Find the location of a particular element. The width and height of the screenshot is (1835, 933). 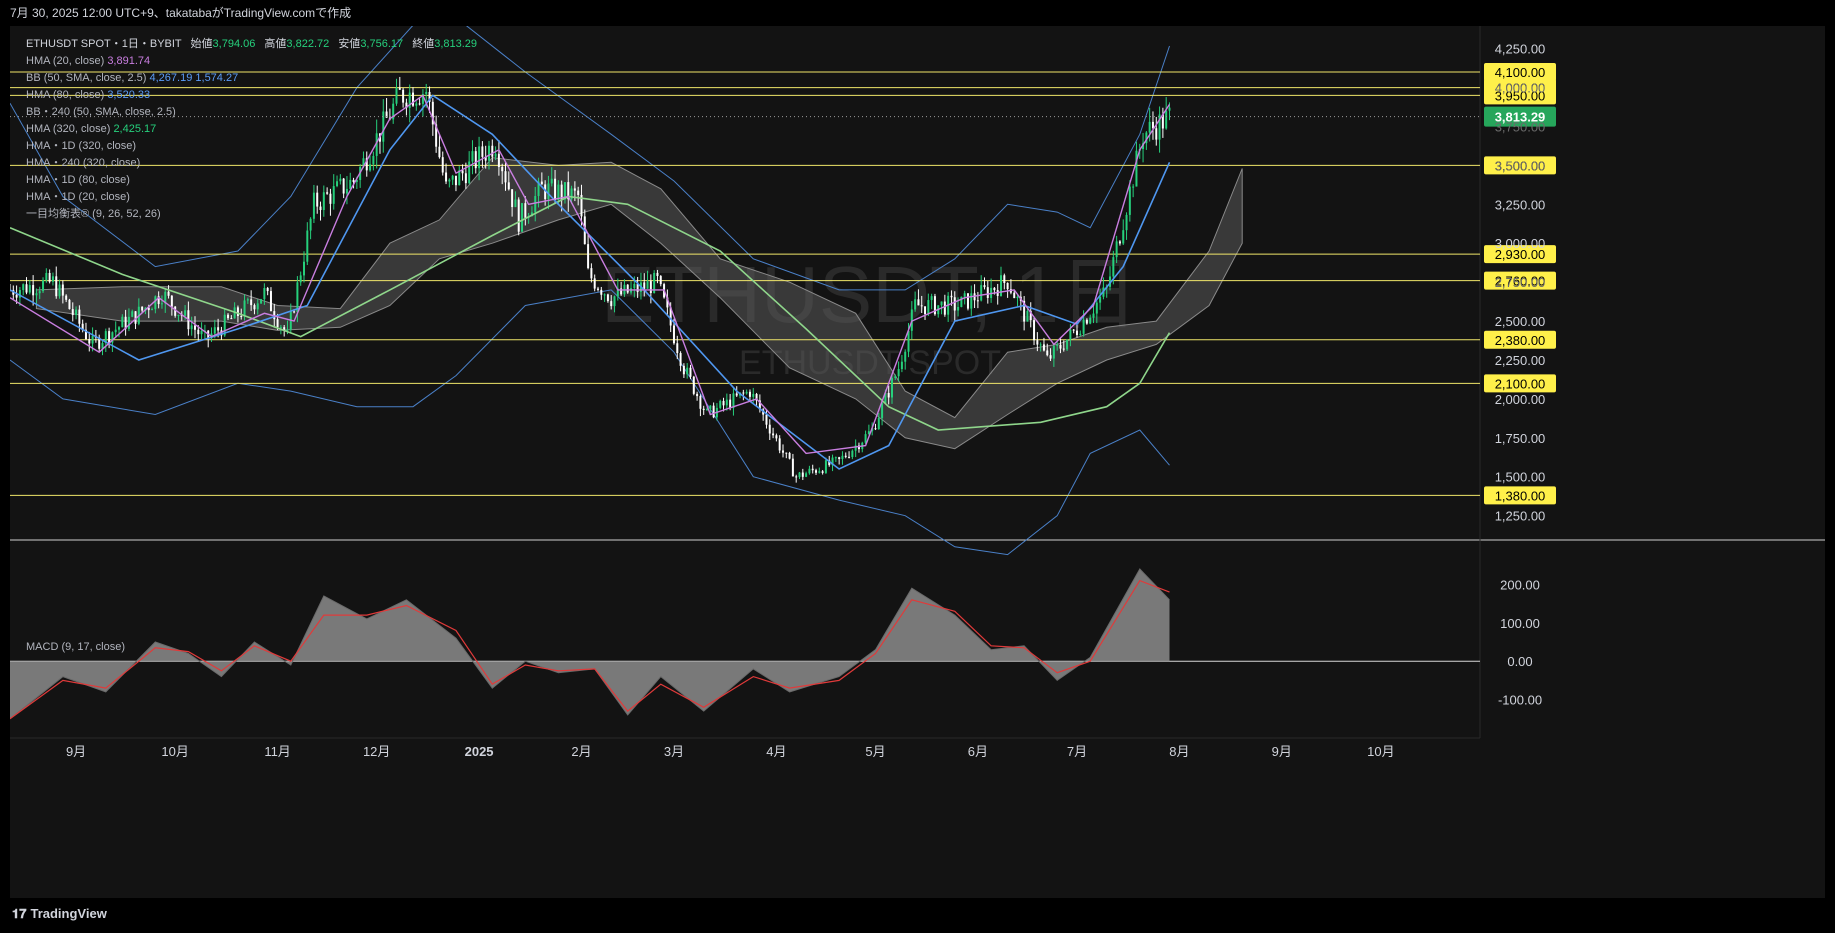

indicator-value: 2,425.17 is located at coordinates (135, 129).